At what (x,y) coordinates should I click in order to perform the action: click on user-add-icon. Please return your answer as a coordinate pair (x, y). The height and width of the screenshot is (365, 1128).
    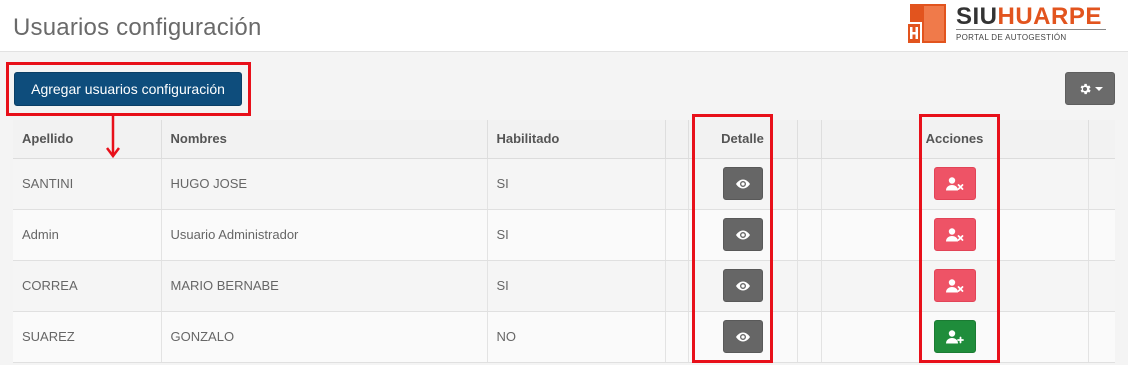
    Looking at the image, I should click on (954, 336).